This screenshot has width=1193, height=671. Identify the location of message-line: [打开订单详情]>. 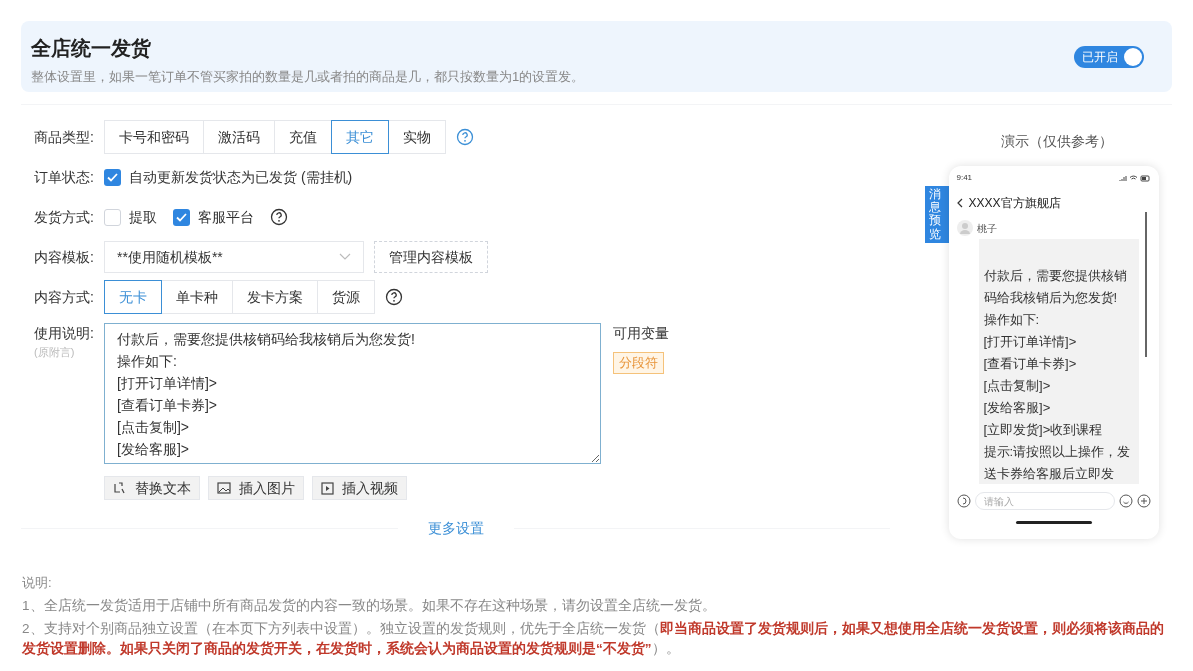
(1030, 342).